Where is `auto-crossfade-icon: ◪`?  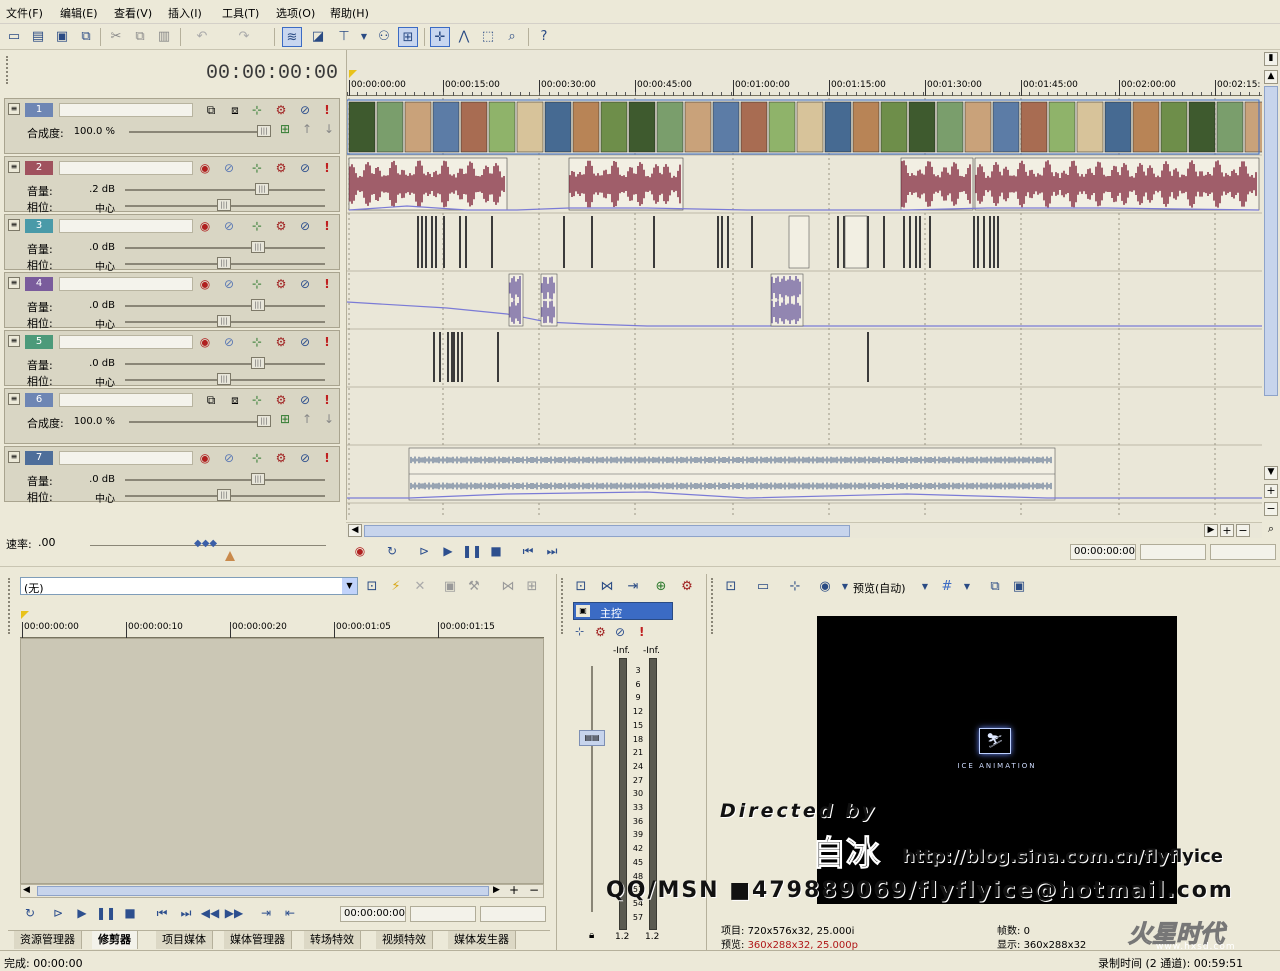 auto-crossfade-icon: ◪ is located at coordinates (318, 37).